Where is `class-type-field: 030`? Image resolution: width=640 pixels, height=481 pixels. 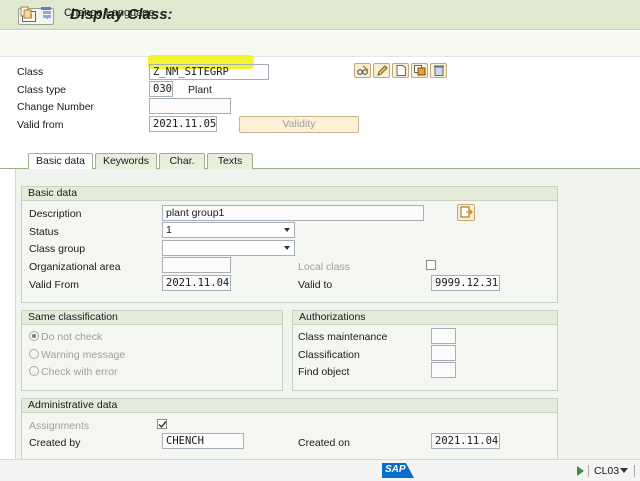 class-type-field: 030 is located at coordinates (161, 89).